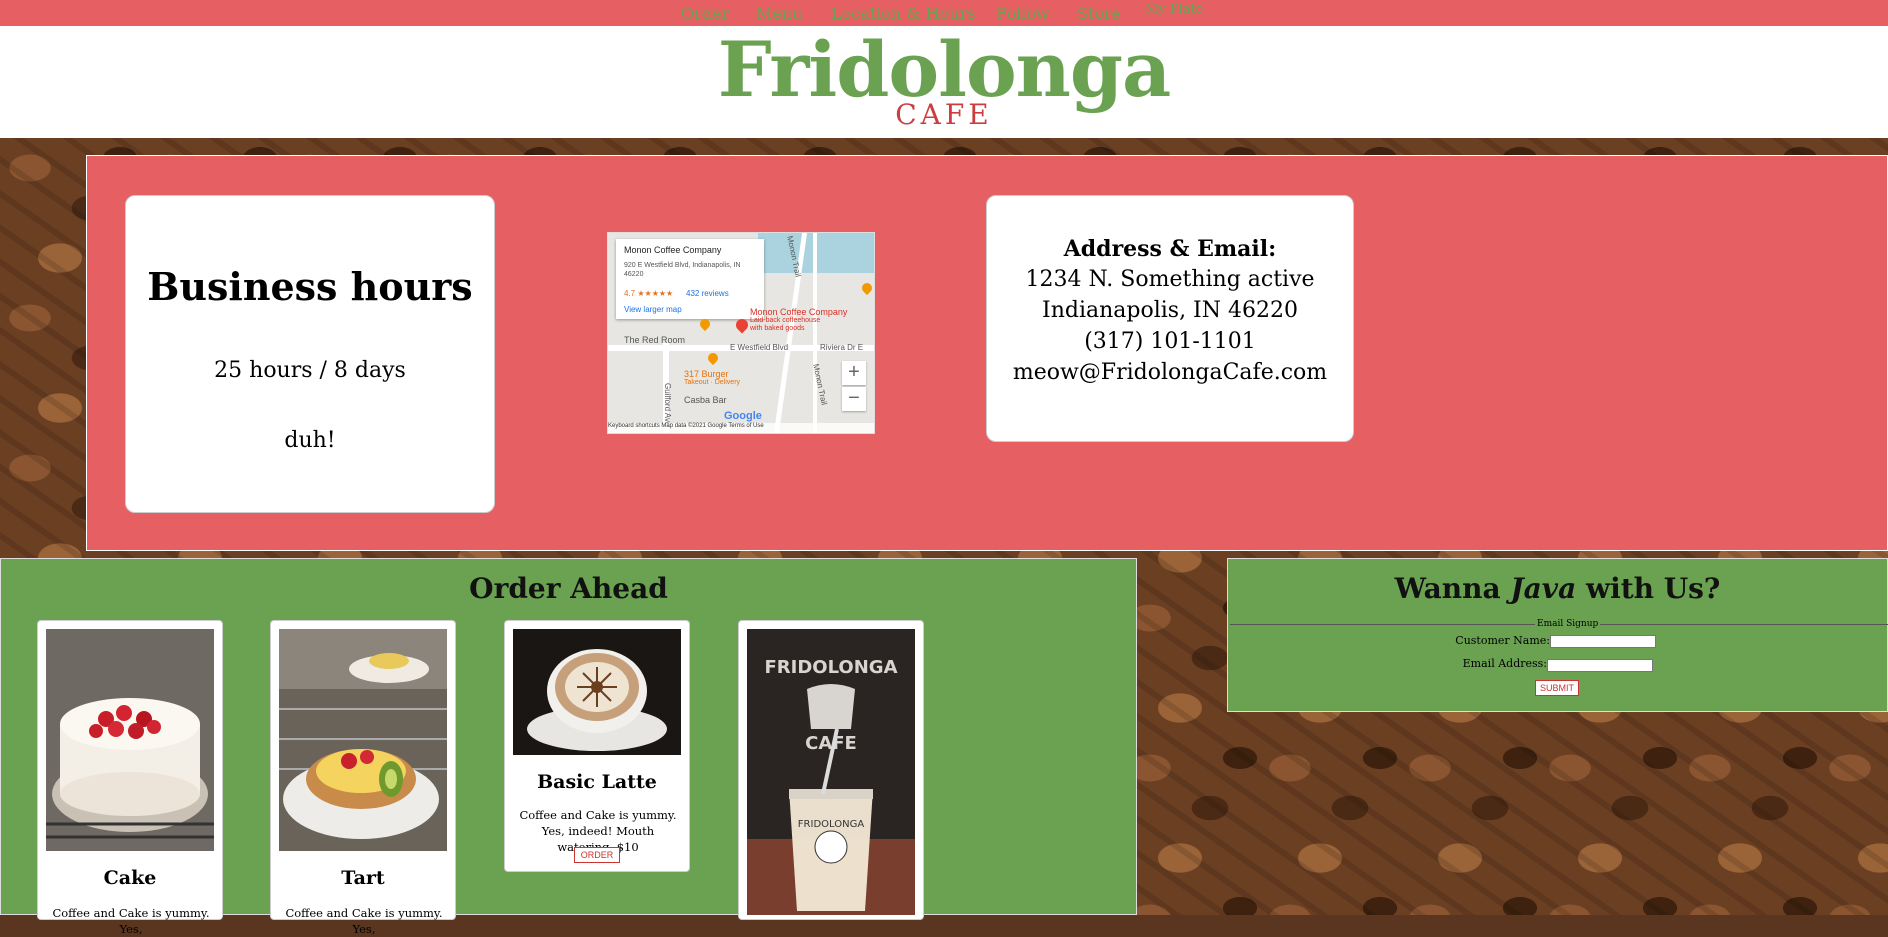  I want to click on map-road, so click(815, 333).